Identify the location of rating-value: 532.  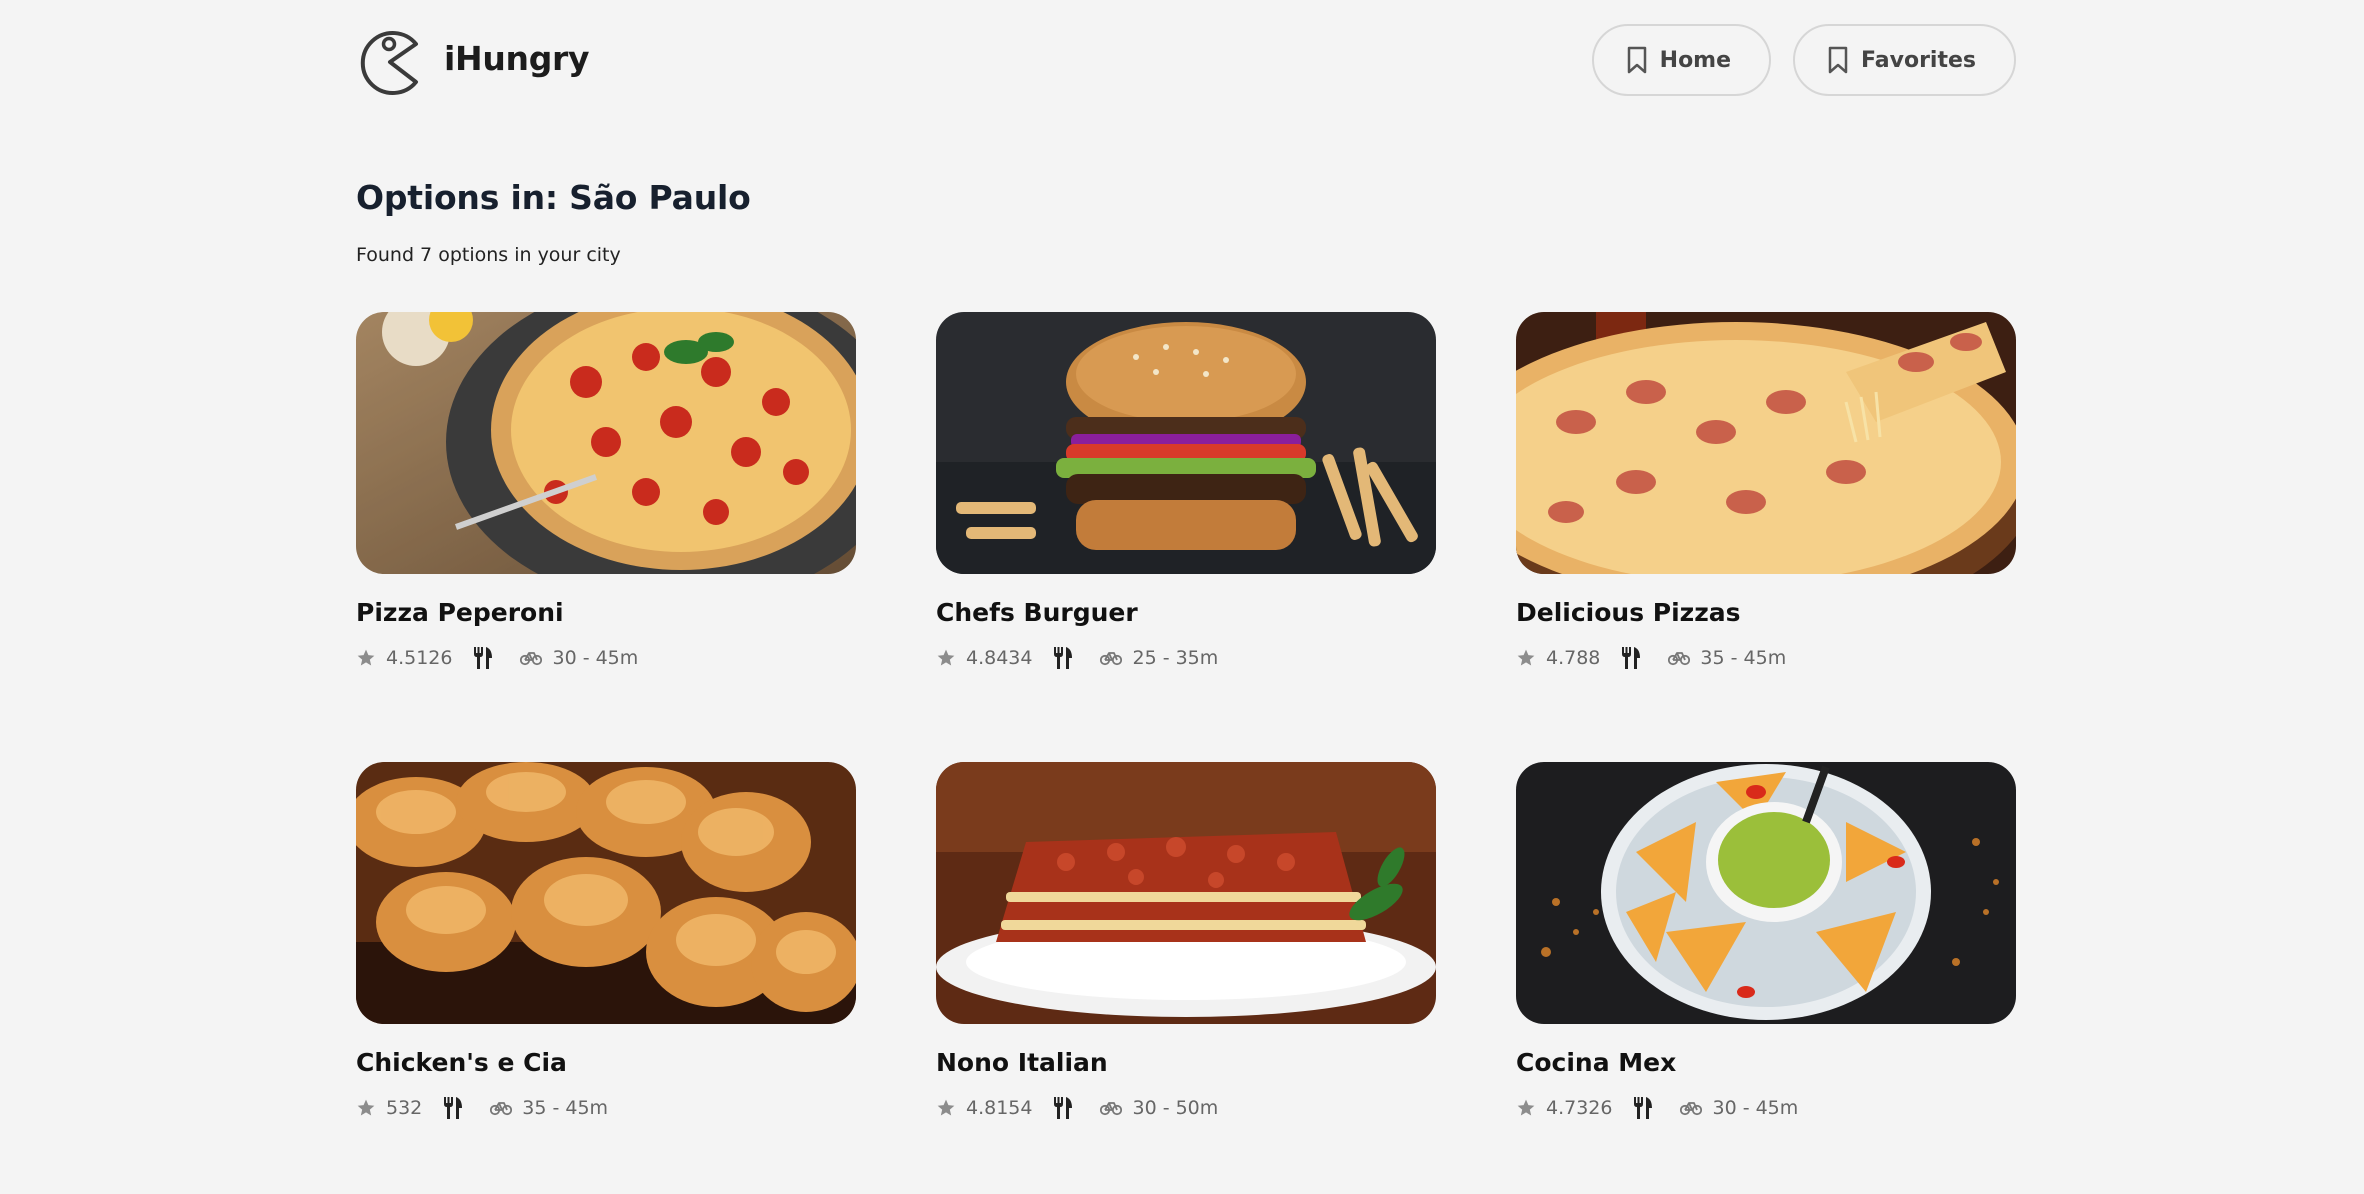
(404, 1108).